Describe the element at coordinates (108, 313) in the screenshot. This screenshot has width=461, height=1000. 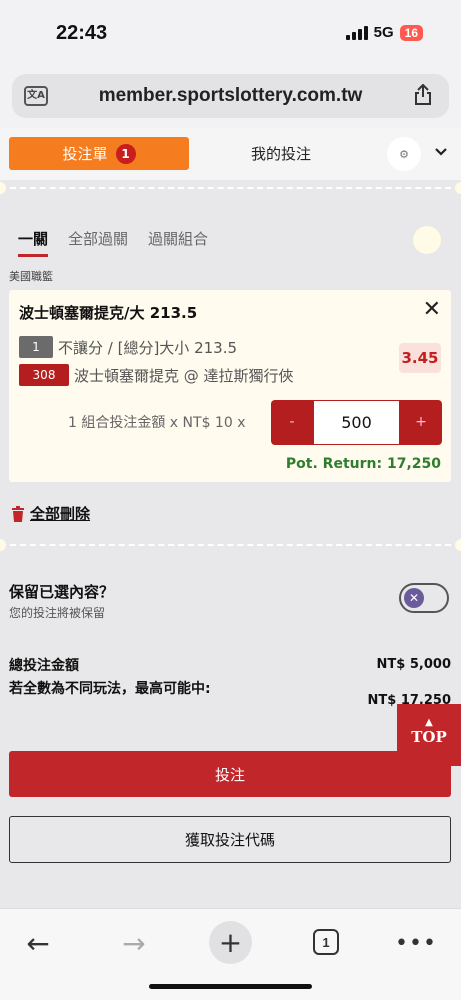
I see `bet-title: 波士頓塞爾提克/大 213.5` at that location.